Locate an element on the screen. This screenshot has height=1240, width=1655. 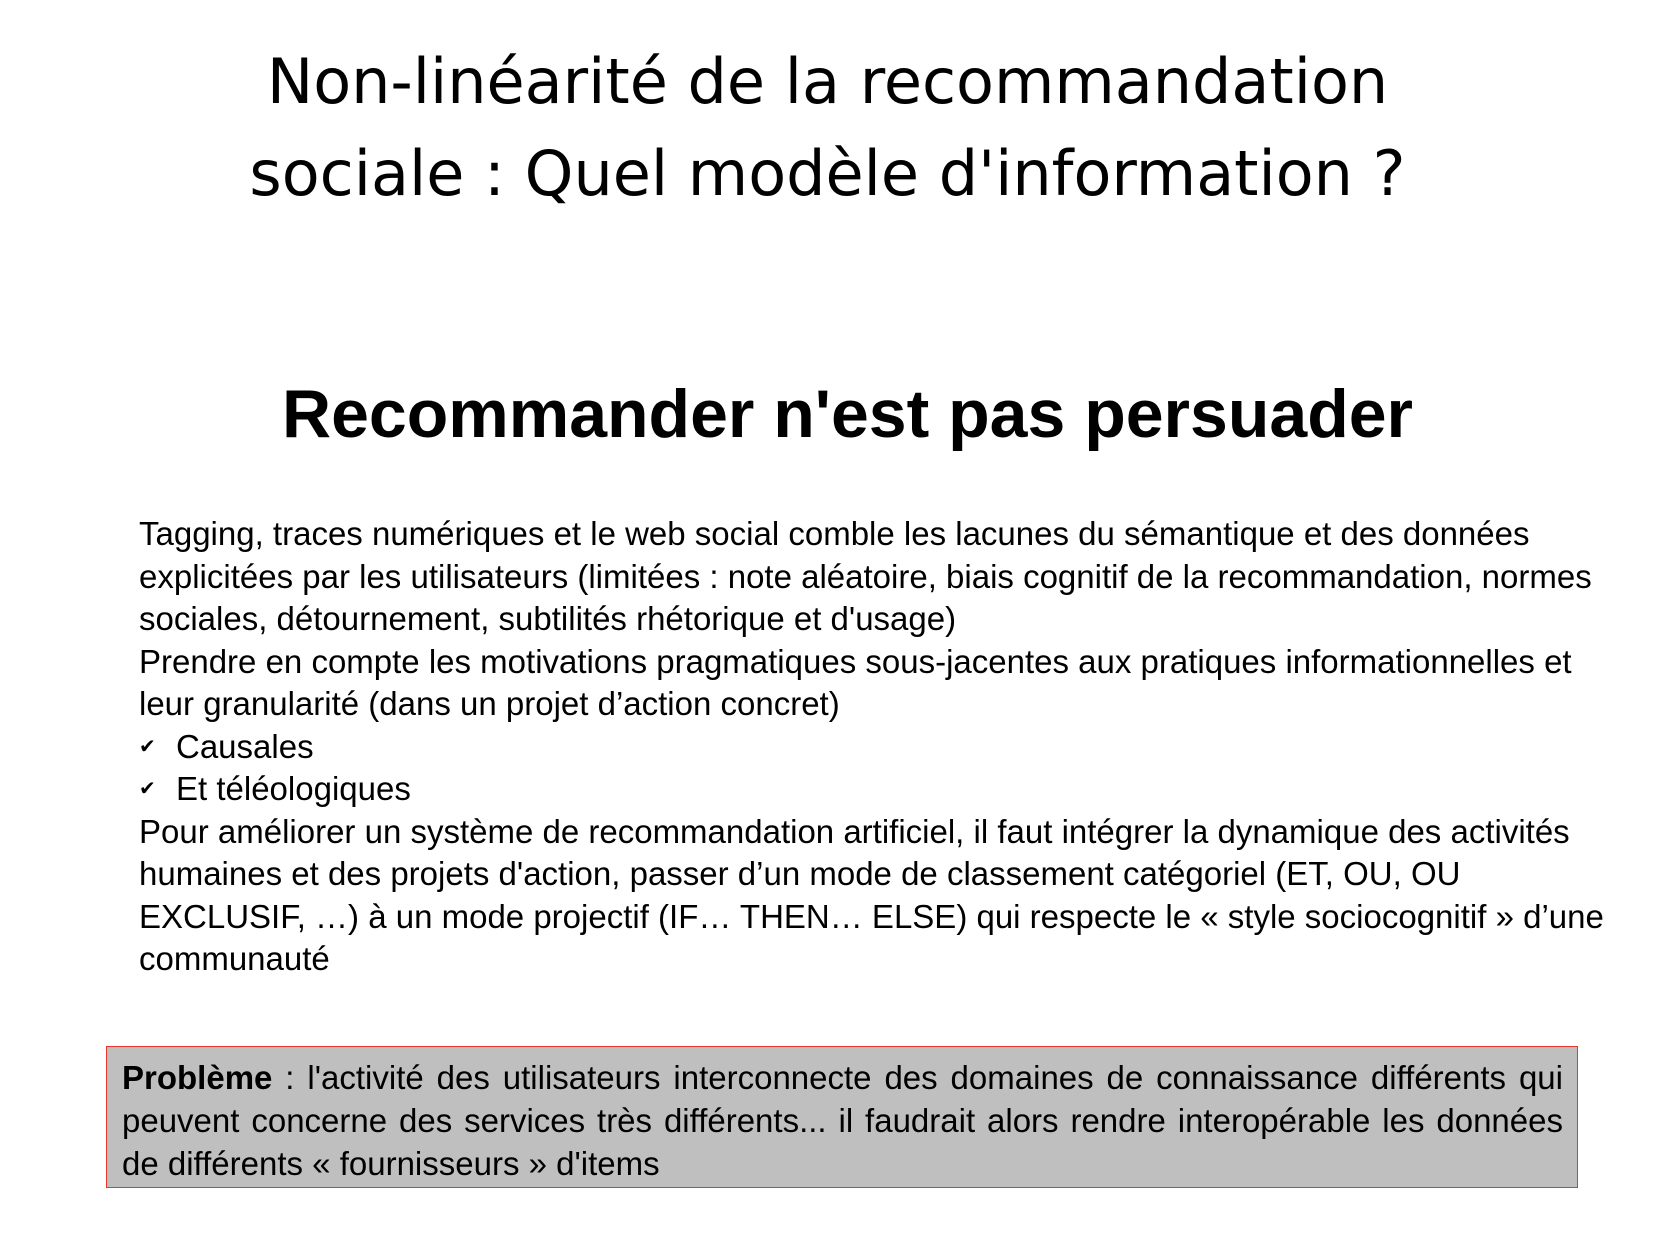
problem-label: Problème is located at coordinates (197, 1077).